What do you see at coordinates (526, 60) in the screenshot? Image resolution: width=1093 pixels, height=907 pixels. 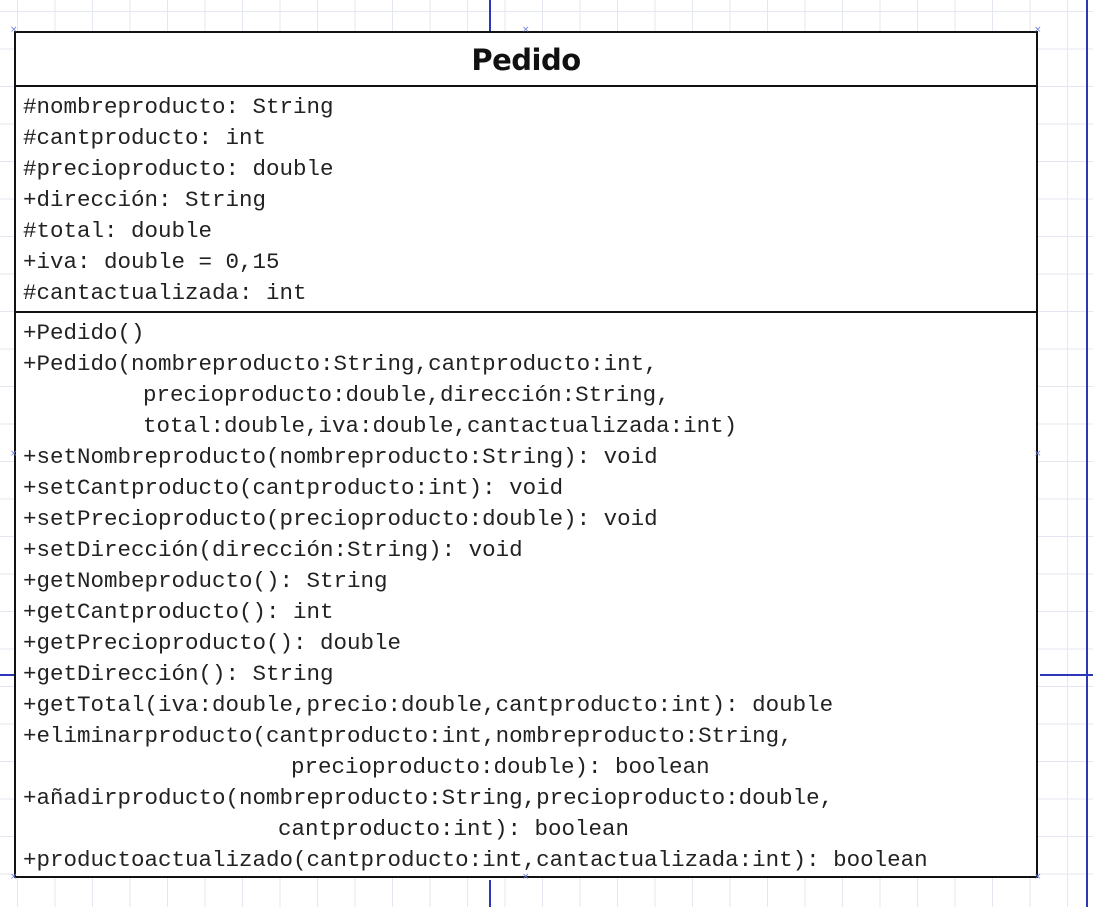 I see `class-name: Pedido` at bounding box center [526, 60].